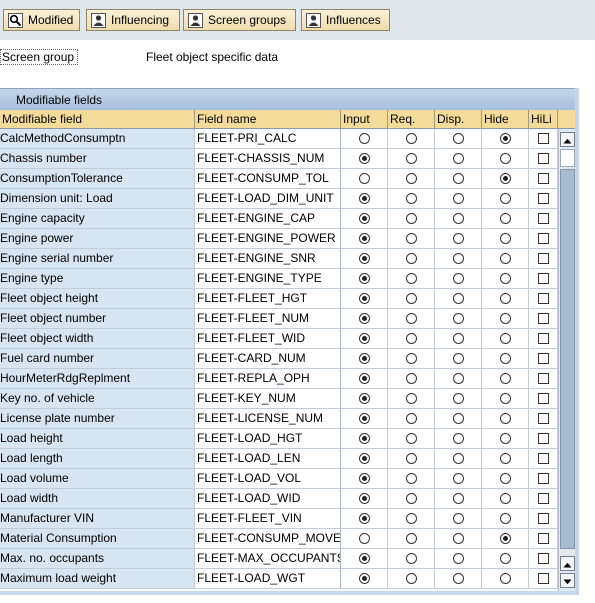 The width and height of the screenshot is (595, 603). What do you see at coordinates (41, 20) in the screenshot?
I see `modified-button: Modified` at bounding box center [41, 20].